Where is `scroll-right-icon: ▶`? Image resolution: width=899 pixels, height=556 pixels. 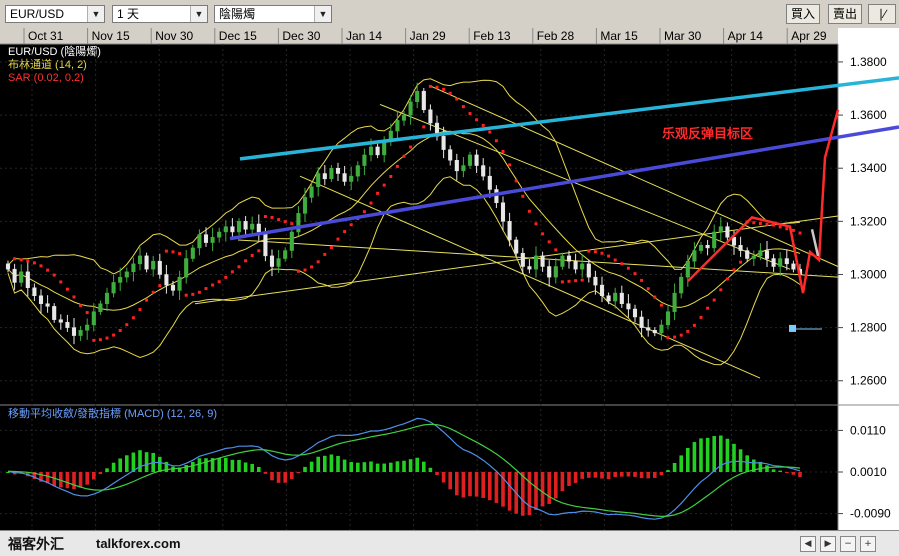 scroll-right-icon: ▶ is located at coordinates (828, 544).